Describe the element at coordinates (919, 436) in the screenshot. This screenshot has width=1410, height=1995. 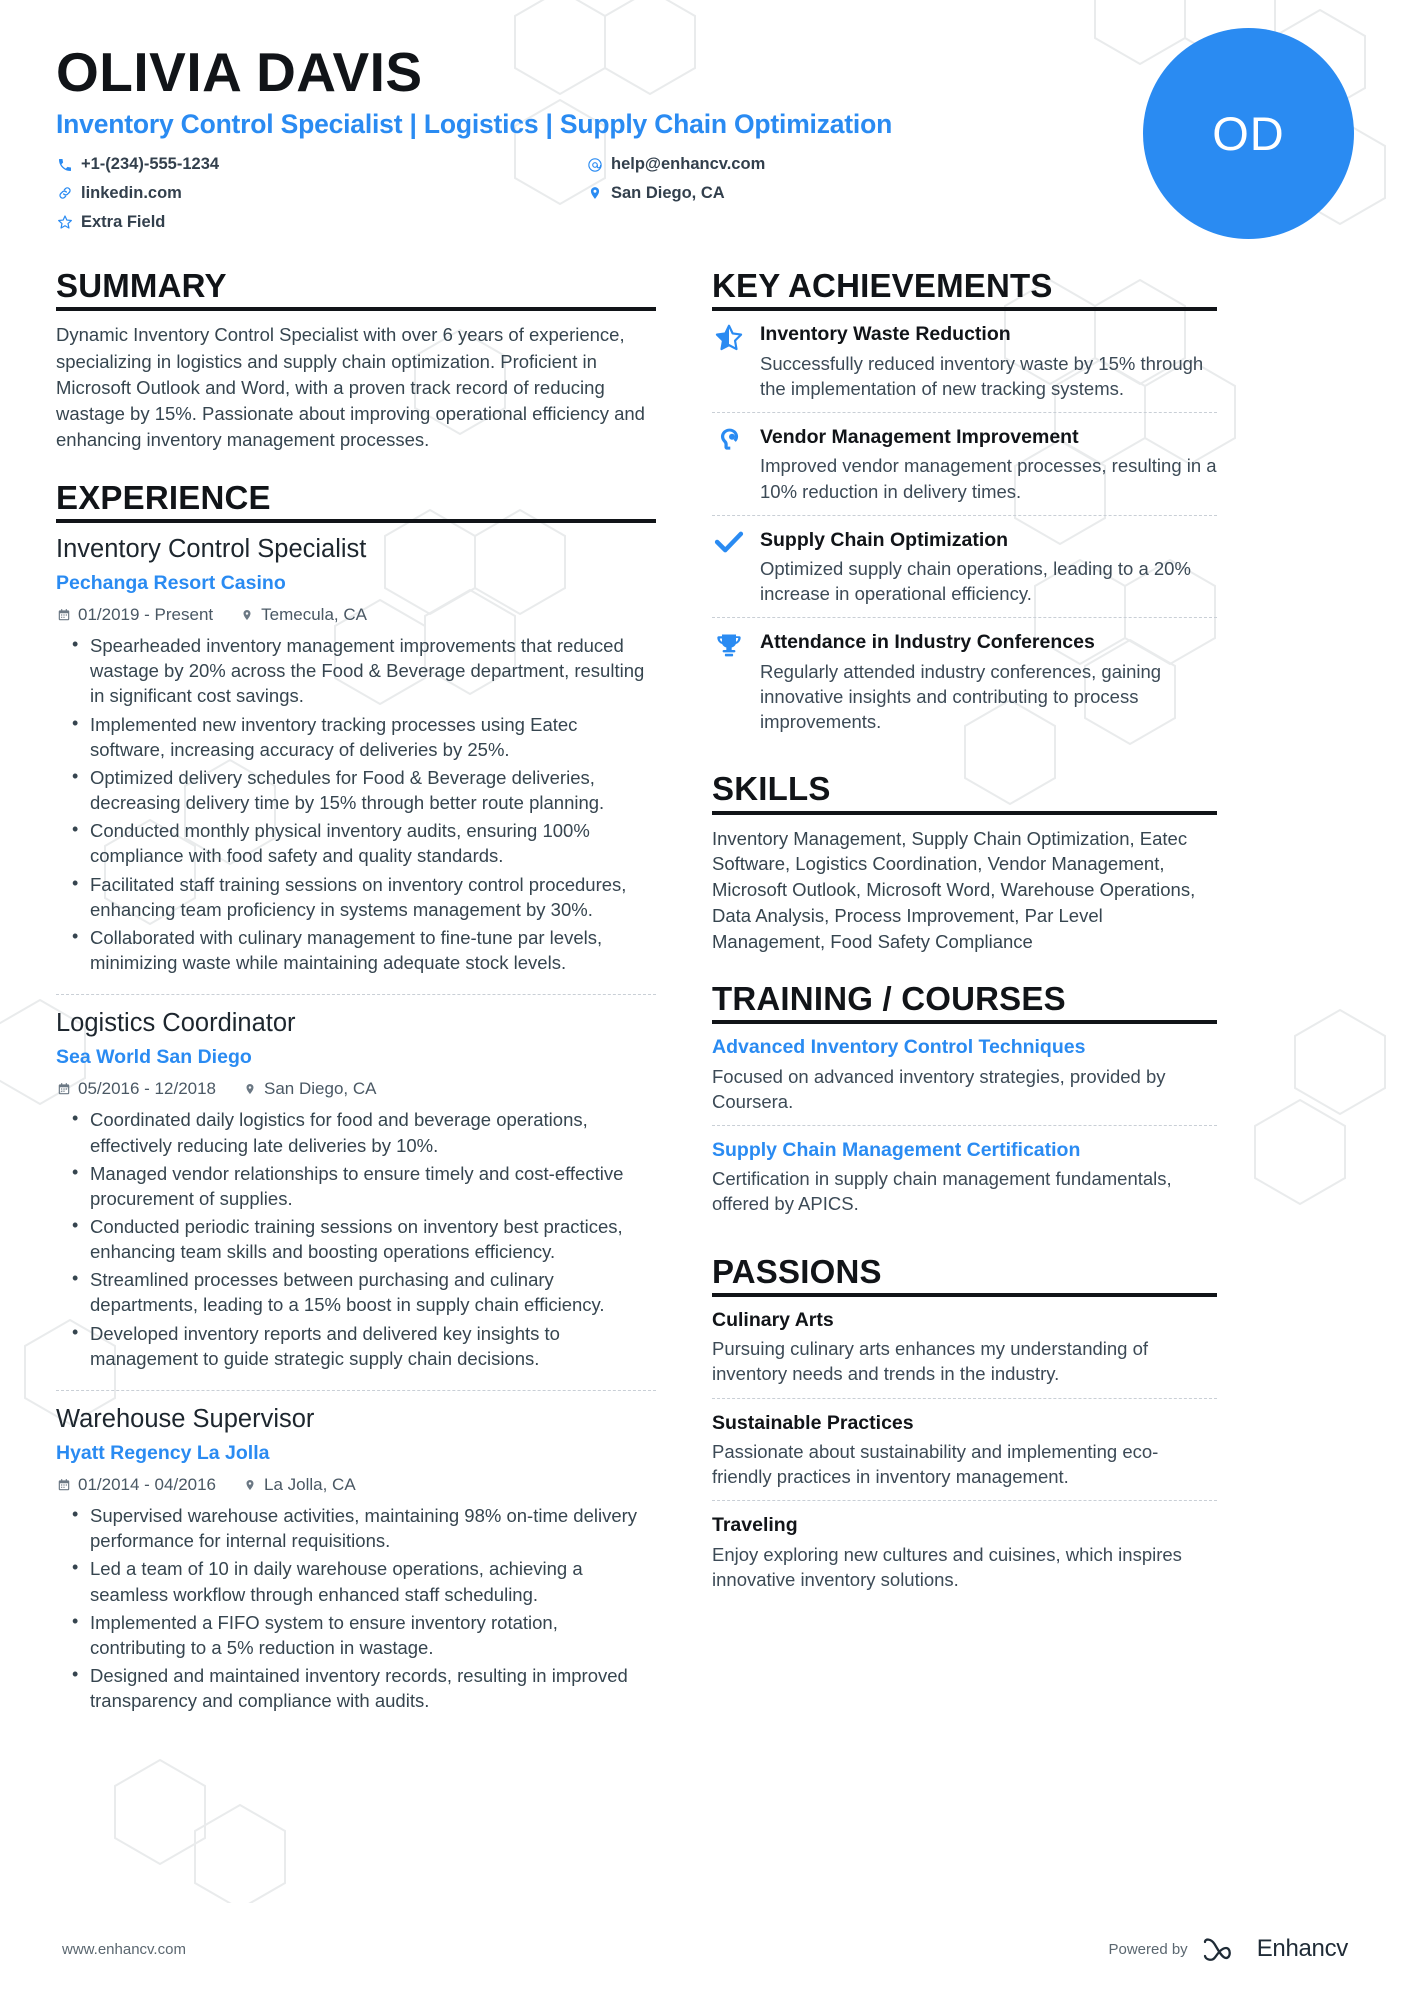
I see `achievement-title: Vendor Management Improvement` at that location.